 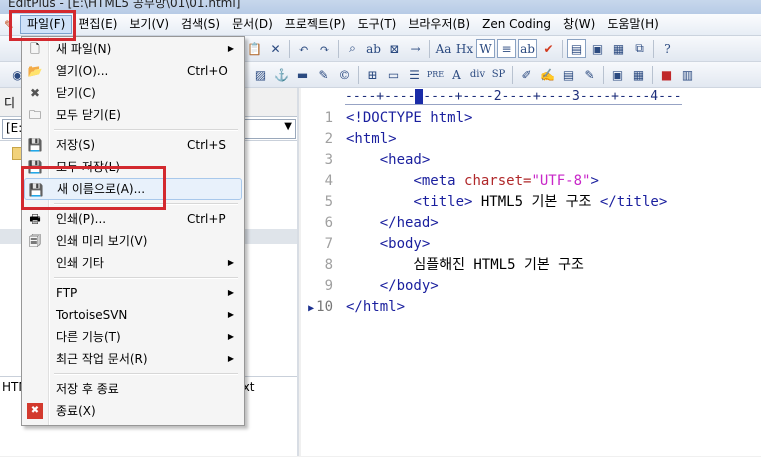 What do you see at coordinates (207, 71) in the screenshot?
I see `file-menu-item-shortcut: Ctrl+O` at bounding box center [207, 71].